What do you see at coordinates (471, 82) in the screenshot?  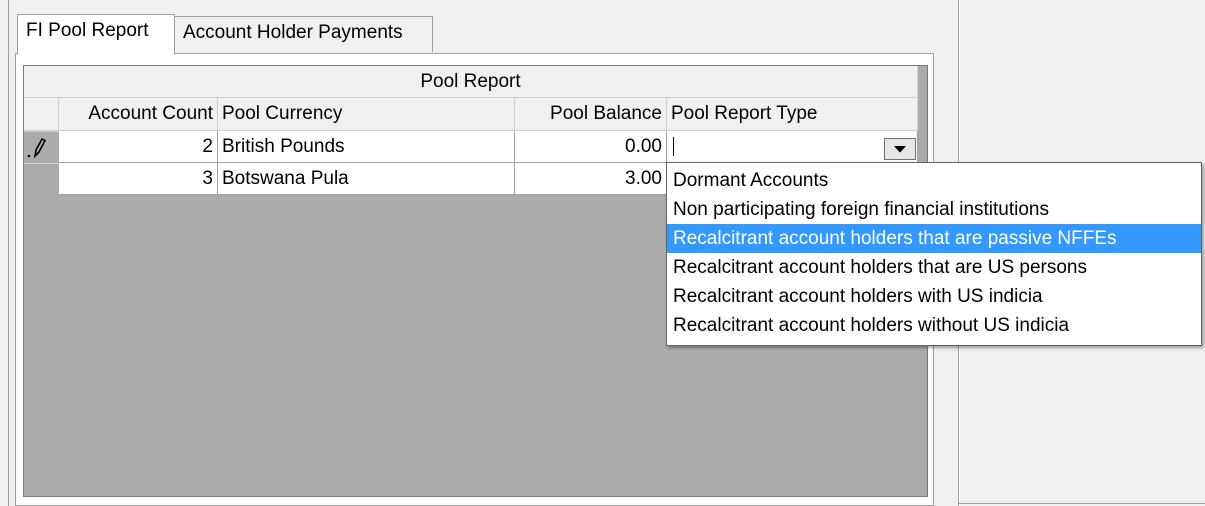 I see `band-header: Pool Report` at bounding box center [471, 82].